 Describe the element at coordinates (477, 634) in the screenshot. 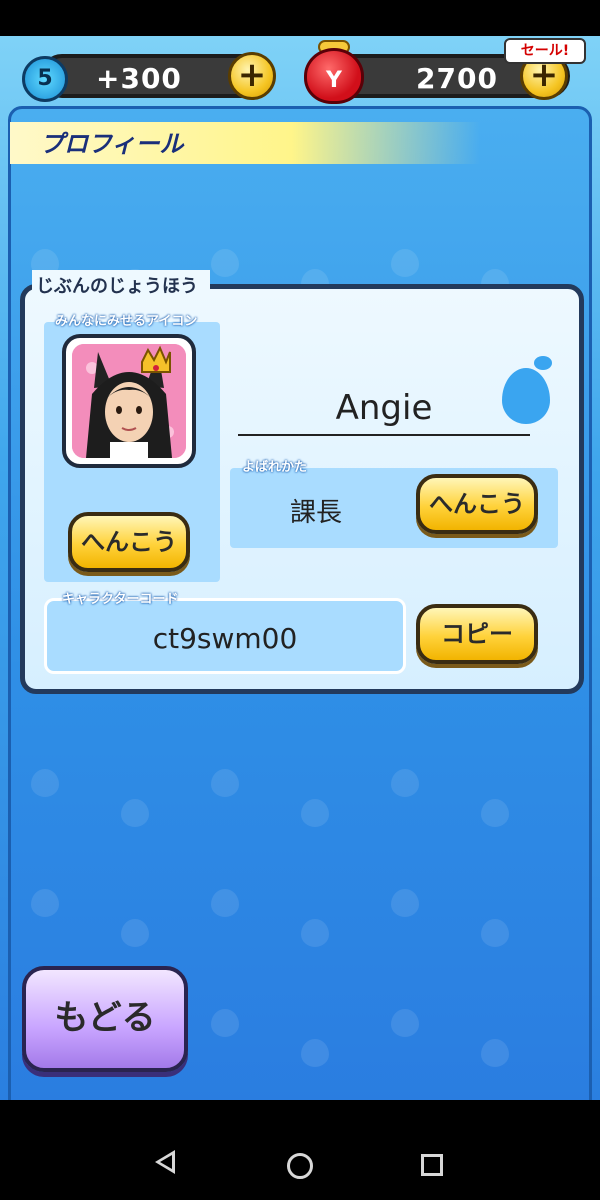

I see `copy-button: コピー` at that location.